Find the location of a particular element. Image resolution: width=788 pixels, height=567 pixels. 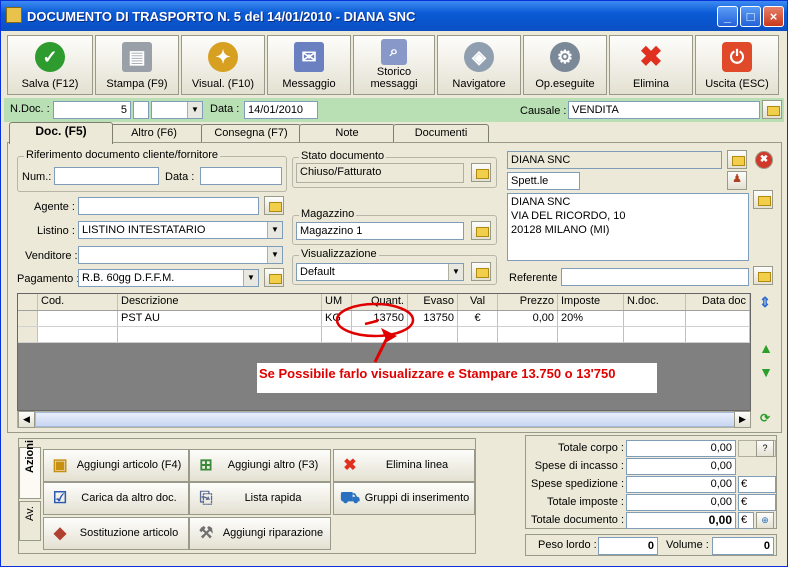

print-button: ▤ Stampa (F9) is located at coordinates (137, 65).